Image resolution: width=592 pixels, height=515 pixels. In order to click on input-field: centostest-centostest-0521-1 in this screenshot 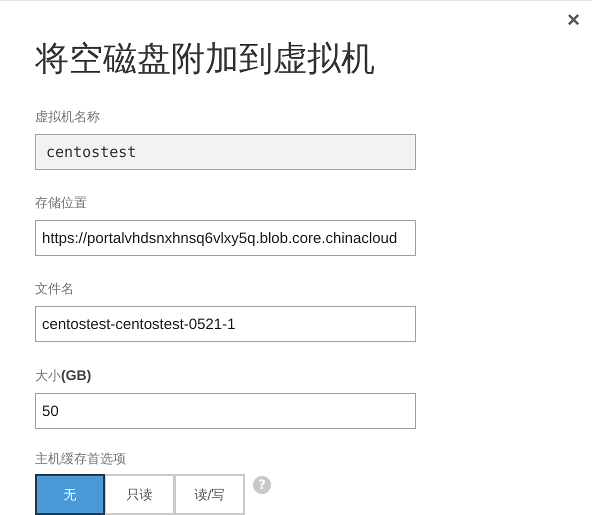, I will do `click(225, 324)`.